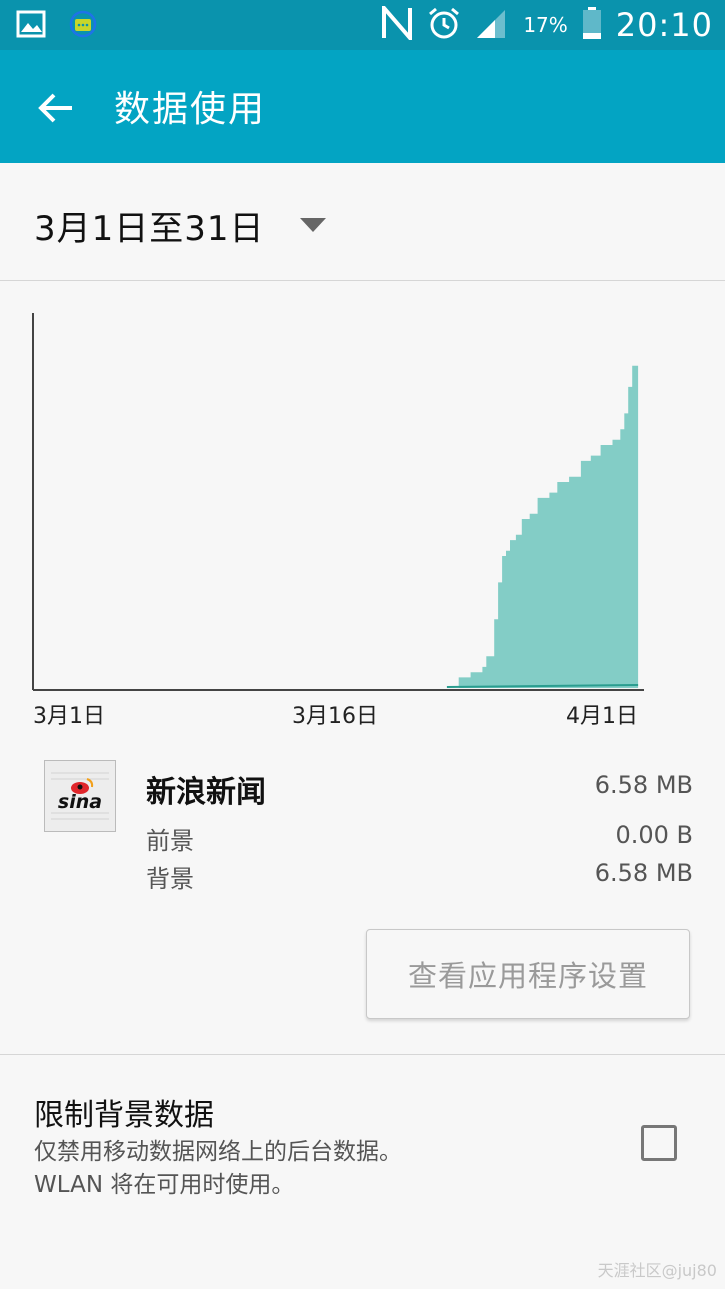 The height and width of the screenshot is (1289, 725). Describe the element at coordinates (659, 1143) in the screenshot. I see `restrict-background-checkbox` at that location.